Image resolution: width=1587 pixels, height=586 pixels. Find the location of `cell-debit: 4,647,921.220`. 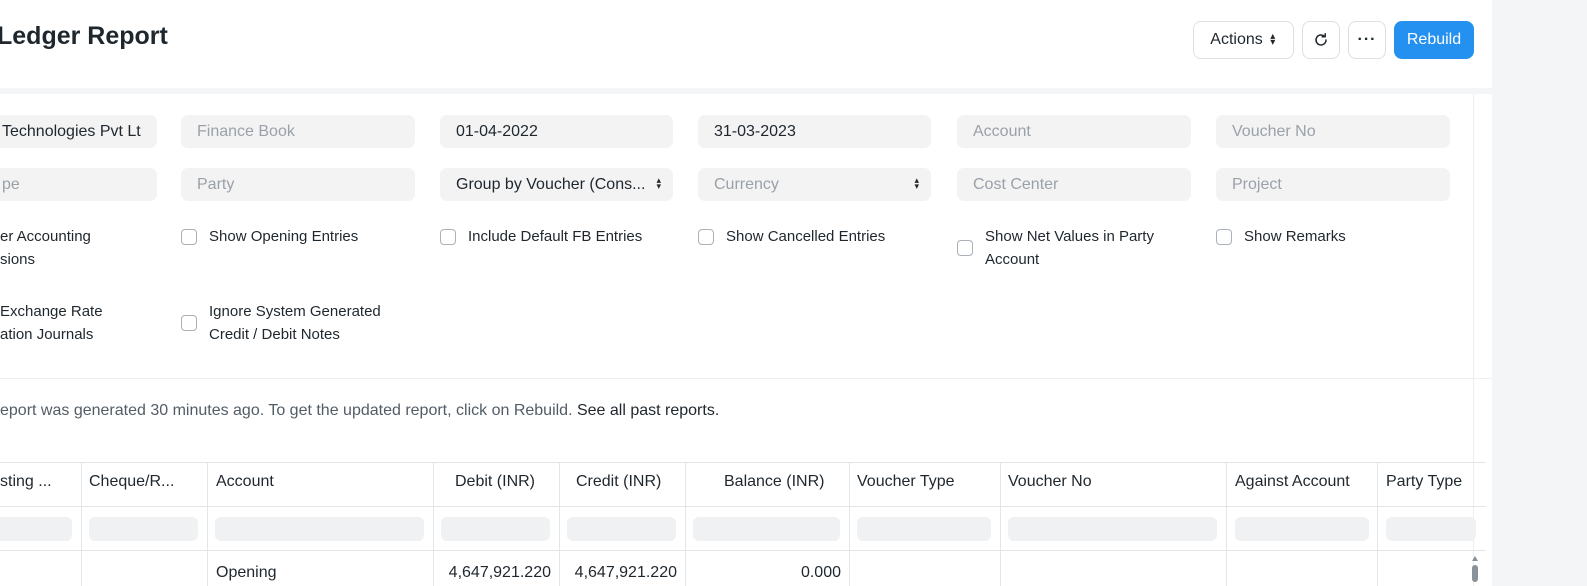

cell-debit: 4,647,921.220 is located at coordinates (492, 573).